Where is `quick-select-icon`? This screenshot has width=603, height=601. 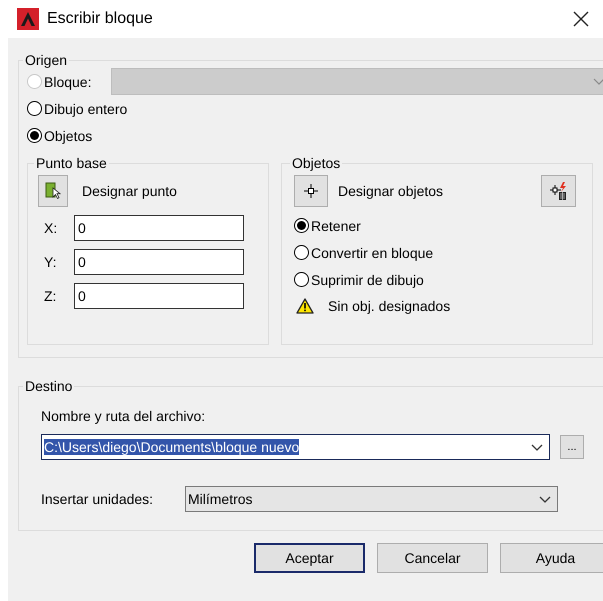 quick-select-icon is located at coordinates (558, 191).